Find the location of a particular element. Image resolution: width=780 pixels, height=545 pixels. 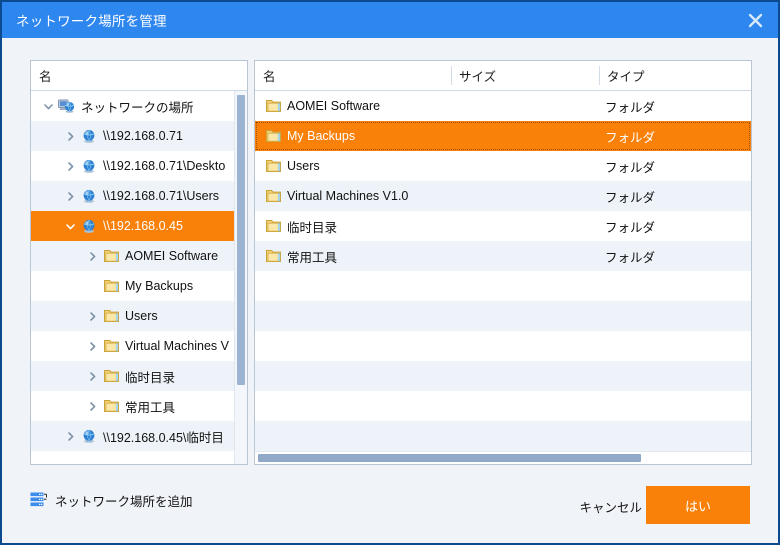

list-column-type: タイプ is located at coordinates (675, 75).